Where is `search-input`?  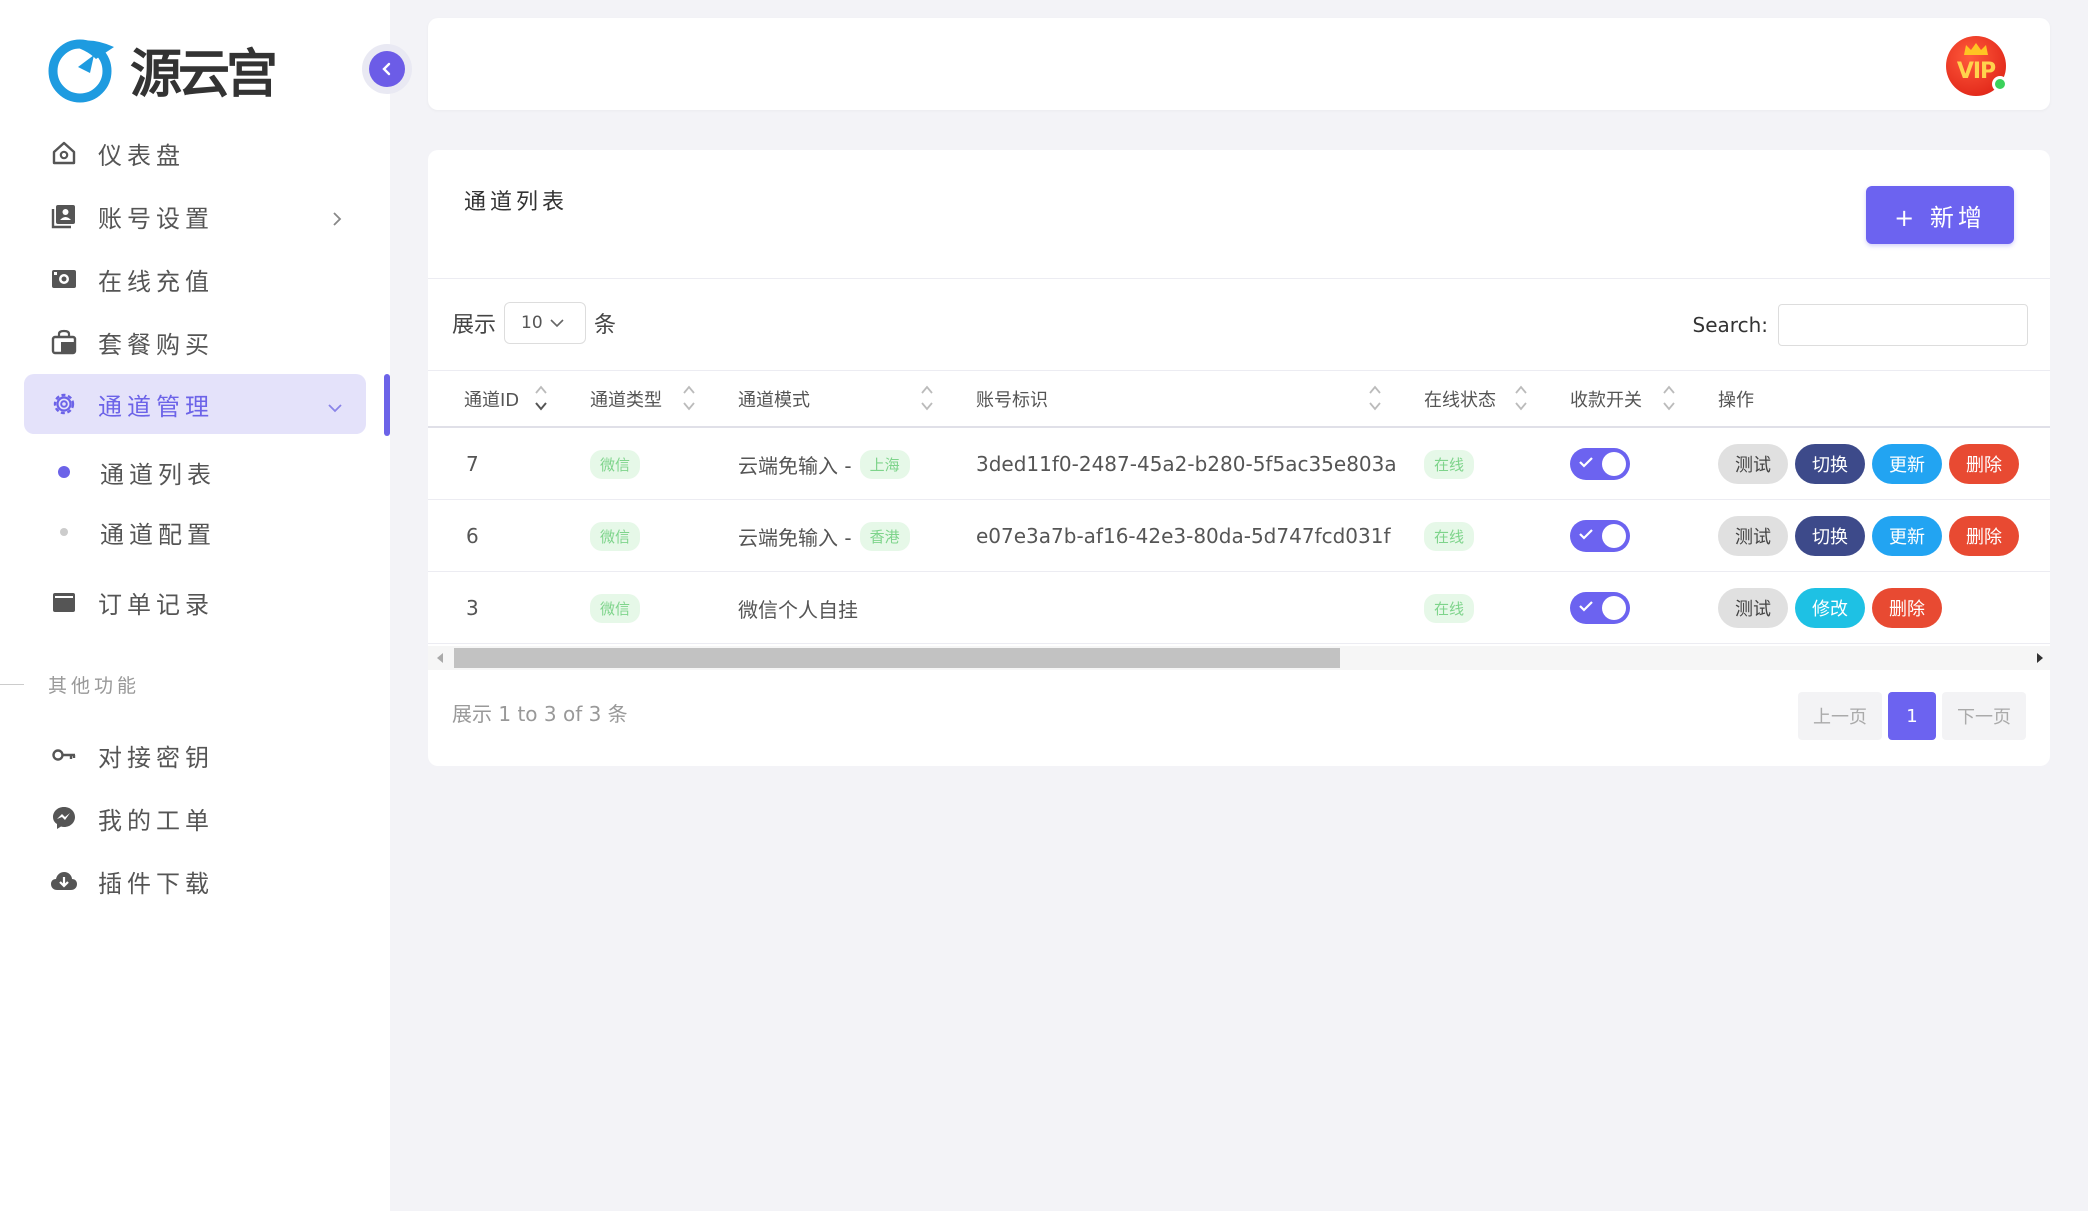
search-input is located at coordinates (1903, 325).